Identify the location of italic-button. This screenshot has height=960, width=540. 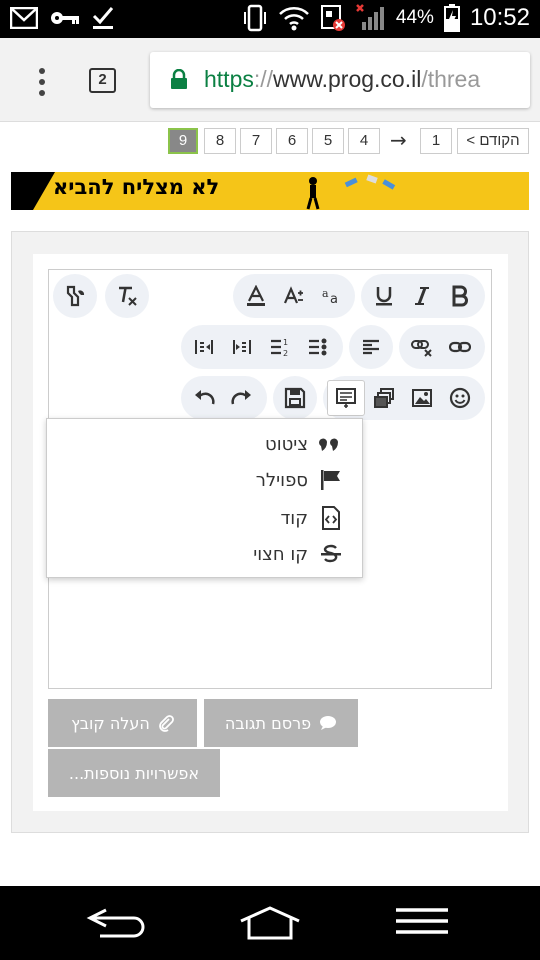
(422, 296).